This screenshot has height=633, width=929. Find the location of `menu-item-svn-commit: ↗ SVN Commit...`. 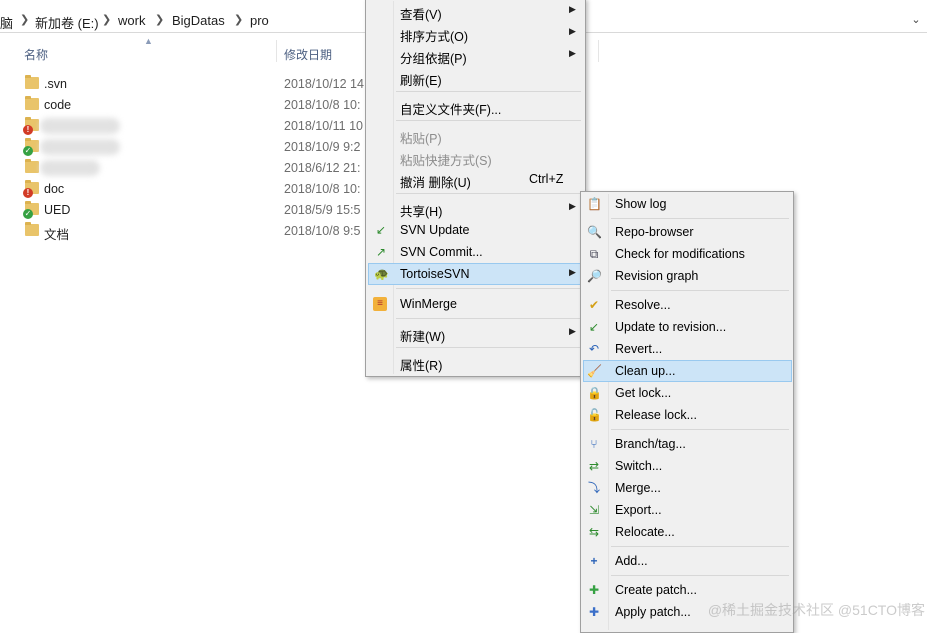

menu-item-svn-commit: ↗ SVN Commit... is located at coordinates (474, 252).